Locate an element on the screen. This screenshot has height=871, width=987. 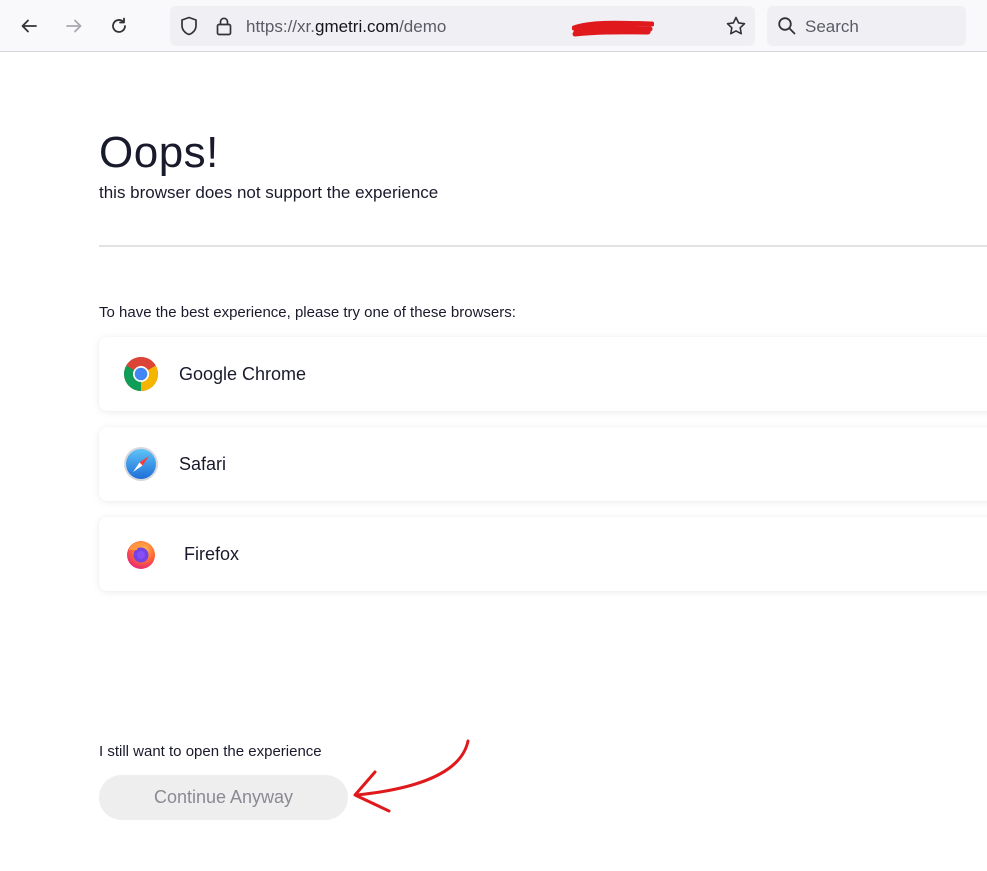
url-suffix: /demo is located at coordinates (423, 26).